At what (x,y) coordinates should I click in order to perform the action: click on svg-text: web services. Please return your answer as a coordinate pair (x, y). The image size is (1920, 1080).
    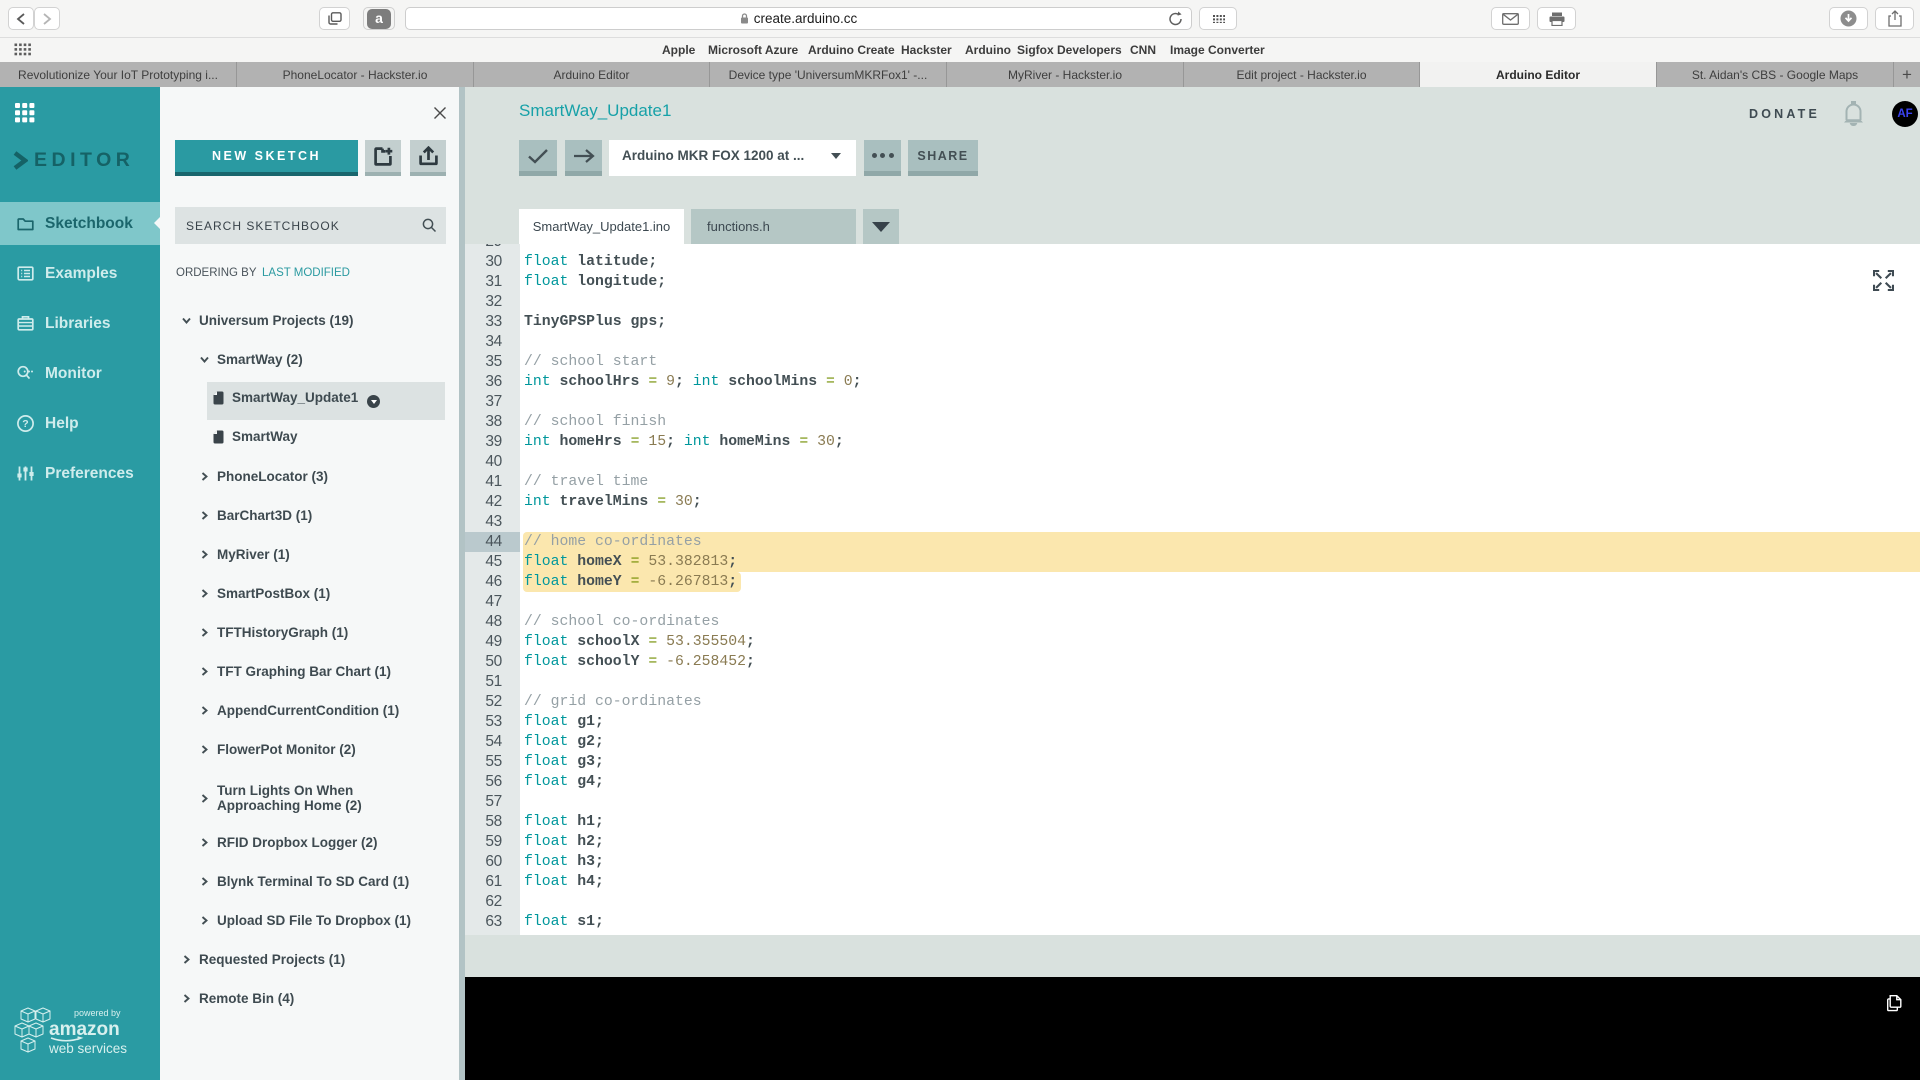
    Looking at the image, I should click on (87, 1048).